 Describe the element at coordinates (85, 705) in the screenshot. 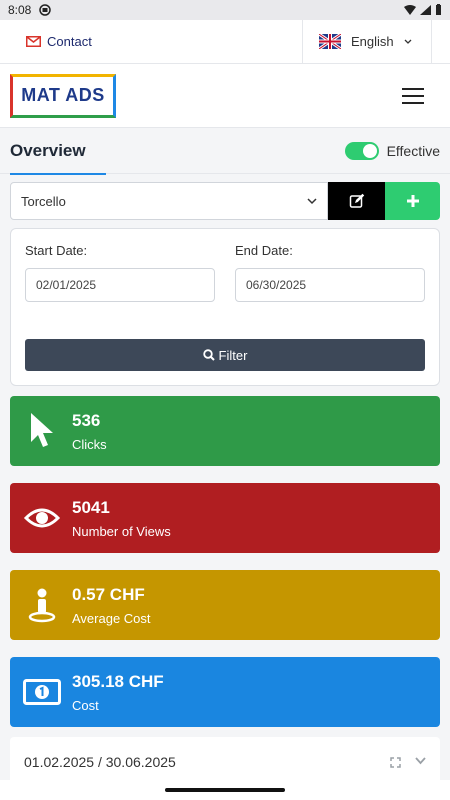

I see `cost-label: Cost` at that location.